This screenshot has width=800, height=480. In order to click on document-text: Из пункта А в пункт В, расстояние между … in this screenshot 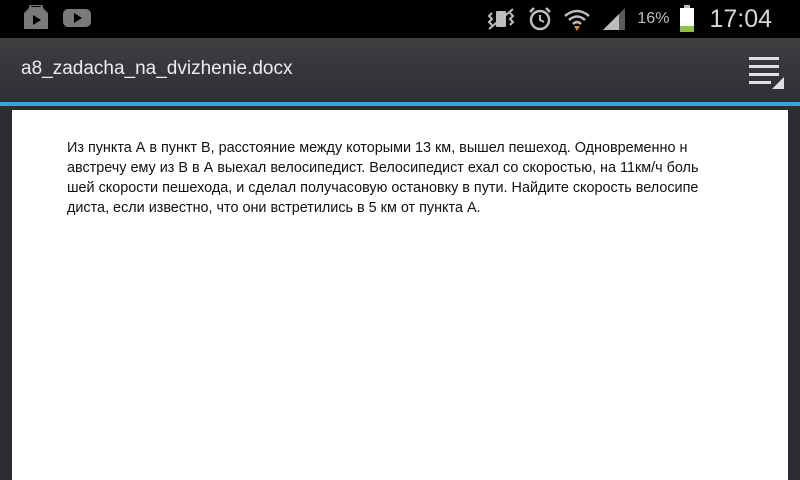, I will do `click(407, 178)`.